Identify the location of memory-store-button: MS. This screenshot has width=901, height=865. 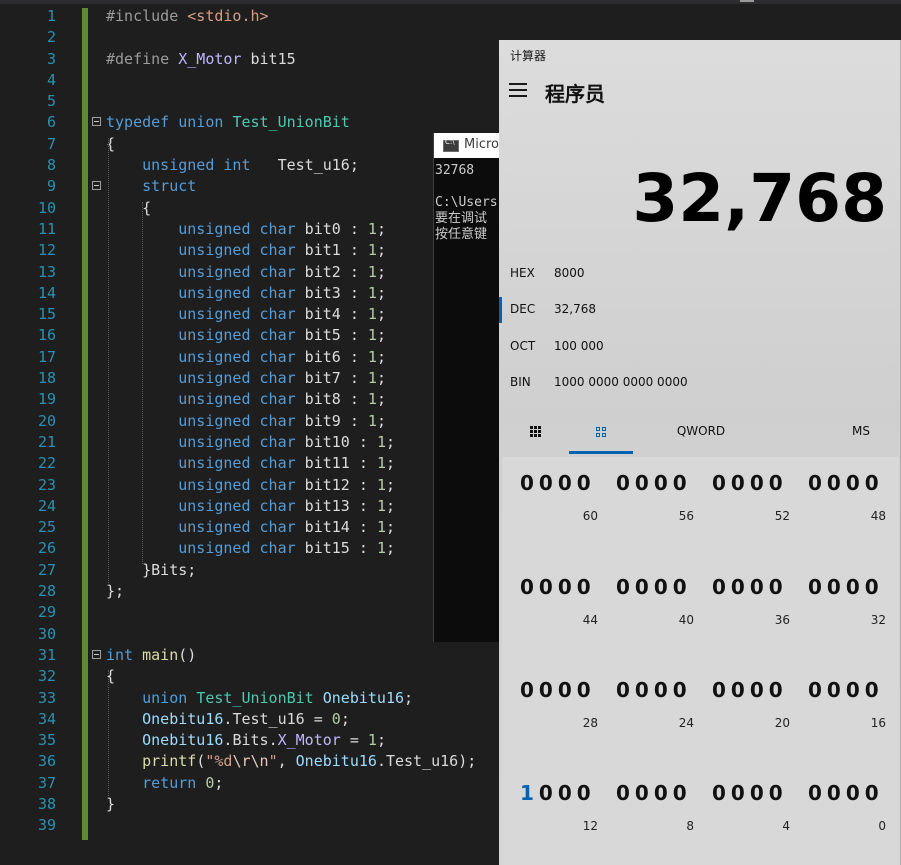
(861, 432).